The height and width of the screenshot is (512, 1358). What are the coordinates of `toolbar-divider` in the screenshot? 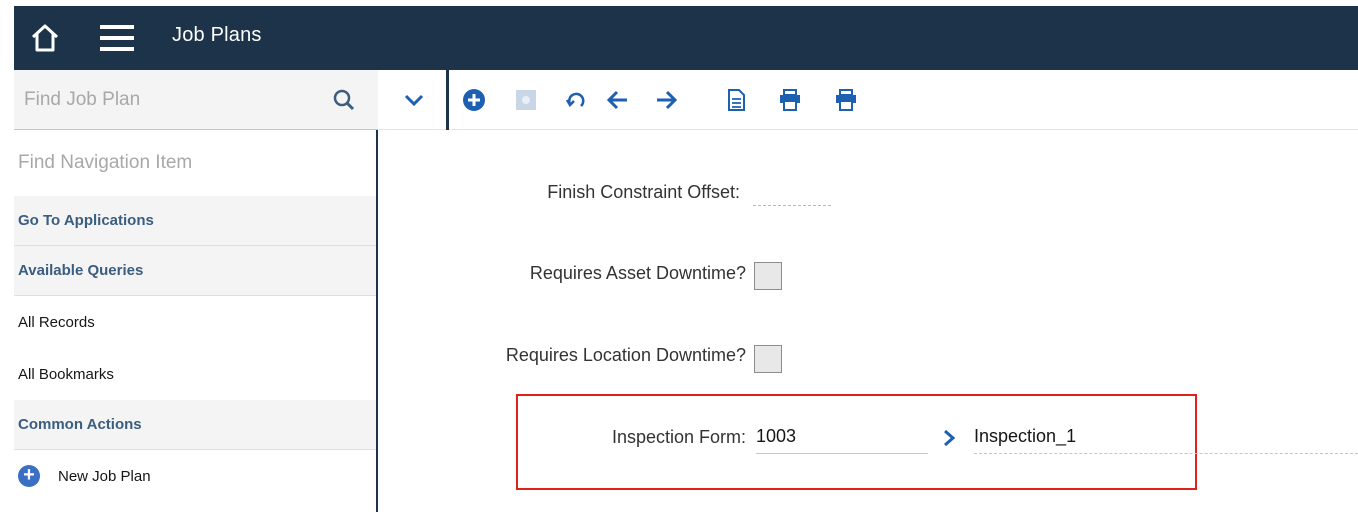 It's located at (447, 100).